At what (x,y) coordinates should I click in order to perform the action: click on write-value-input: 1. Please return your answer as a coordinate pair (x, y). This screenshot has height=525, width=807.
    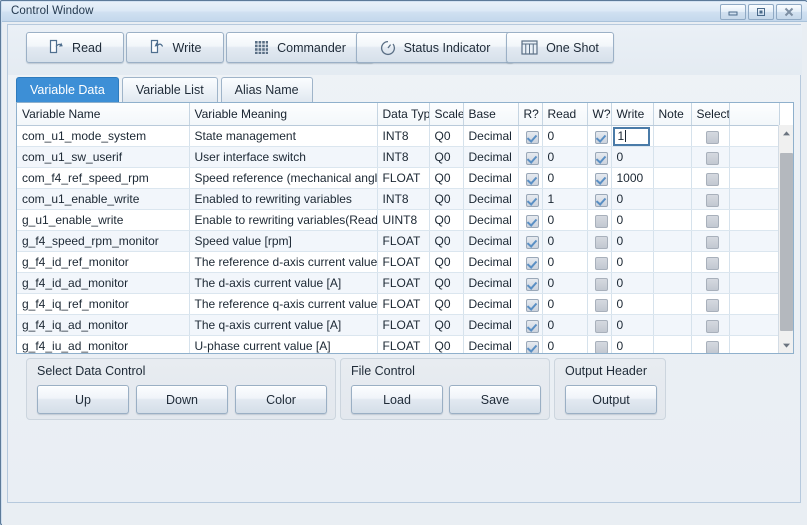
    Looking at the image, I should click on (631, 136).